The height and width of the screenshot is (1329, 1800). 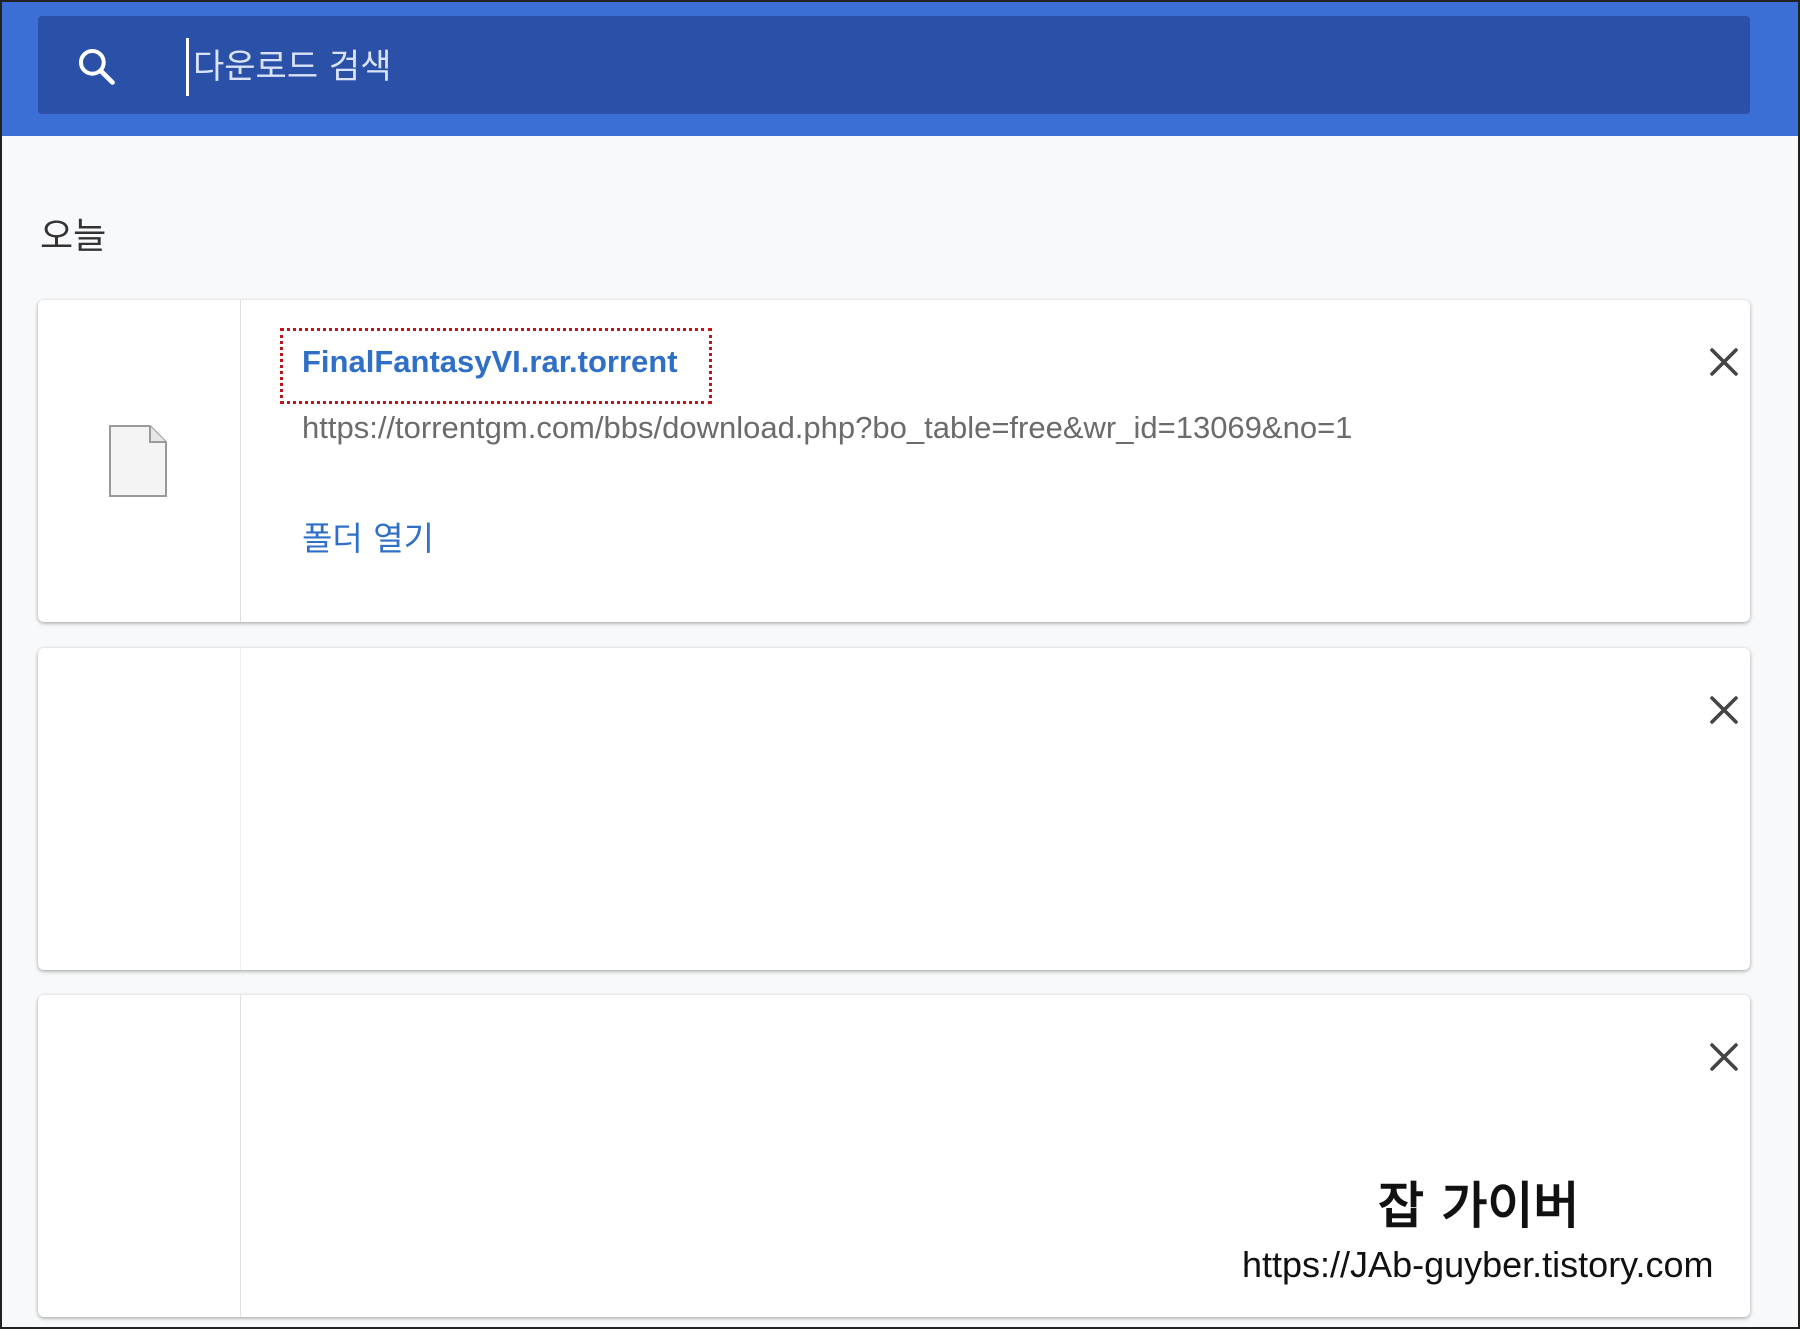 What do you see at coordinates (96, 66) in the screenshot?
I see `search-icon` at bounding box center [96, 66].